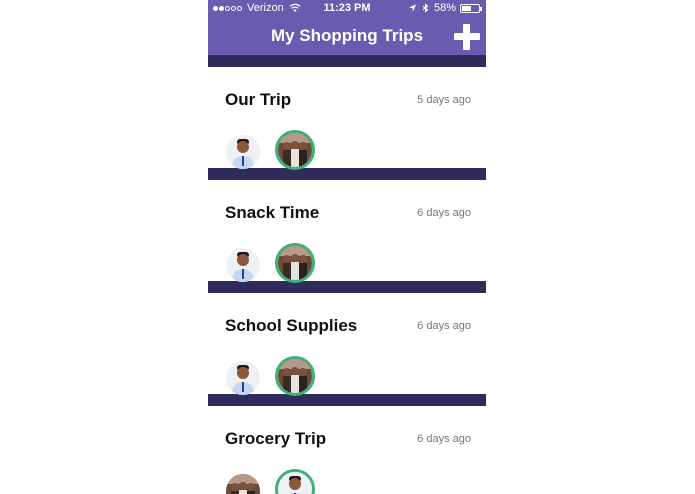 The width and height of the screenshot is (695, 494). What do you see at coordinates (276, 438) in the screenshot?
I see `trip-name: Grocery Trip` at bounding box center [276, 438].